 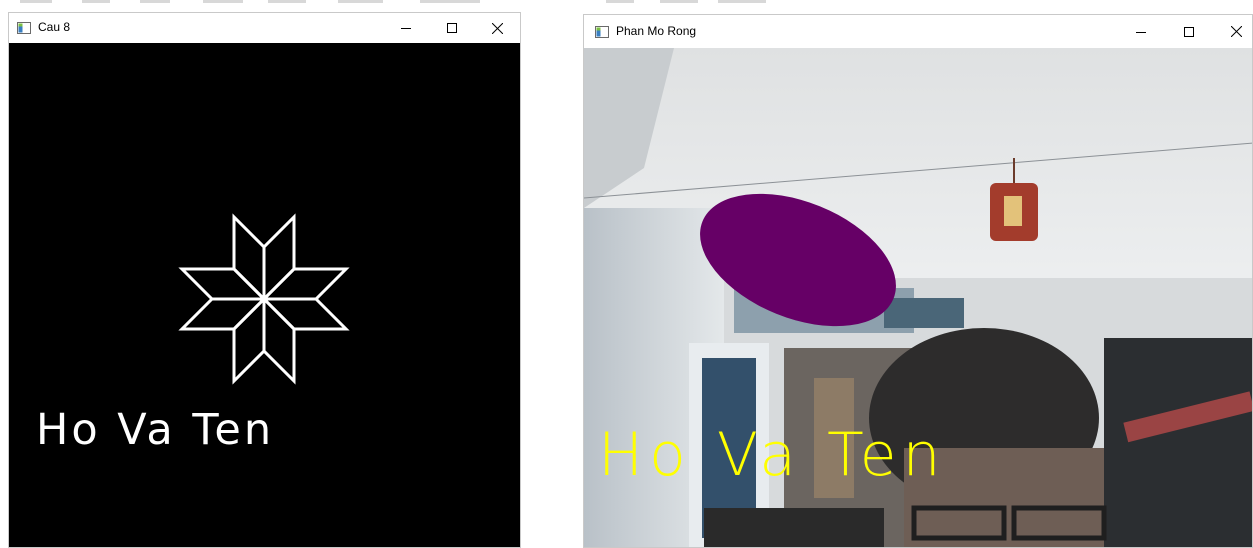 What do you see at coordinates (264, 28) in the screenshot?
I see `title-bar: Cau 8` at bounding box center [264, 28].